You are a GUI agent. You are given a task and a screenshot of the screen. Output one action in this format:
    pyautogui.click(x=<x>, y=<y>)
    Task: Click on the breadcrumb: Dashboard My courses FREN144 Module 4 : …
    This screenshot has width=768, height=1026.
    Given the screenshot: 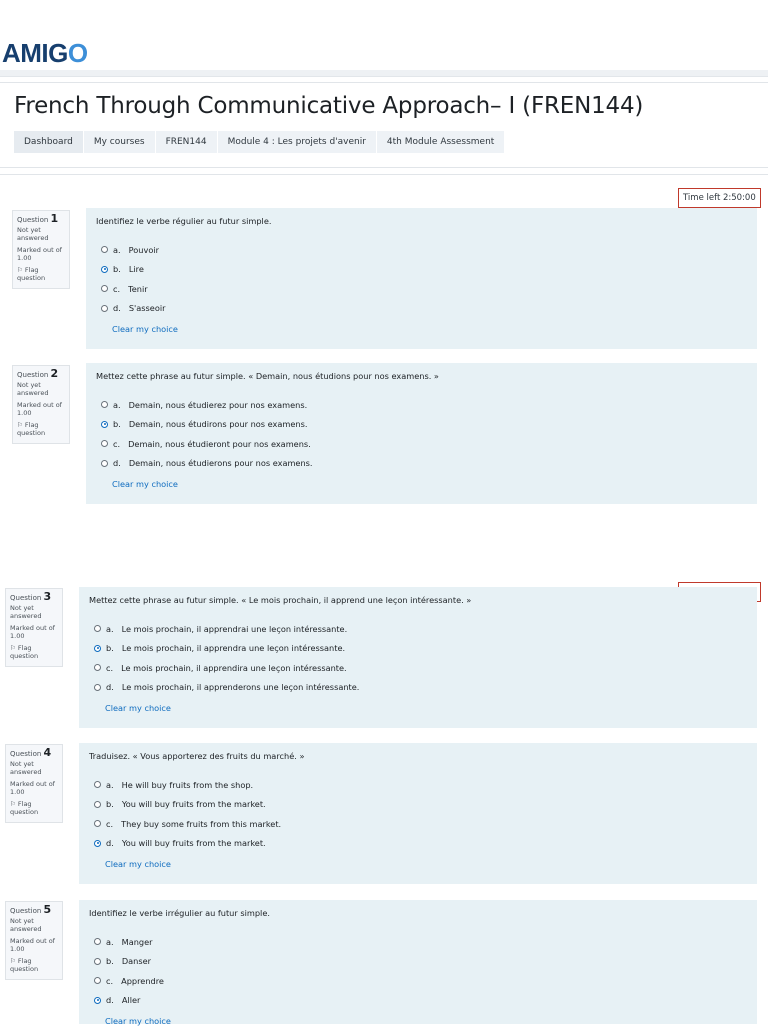 What is the action you would take?
    pyautogui.click(x=260, y=142)
    